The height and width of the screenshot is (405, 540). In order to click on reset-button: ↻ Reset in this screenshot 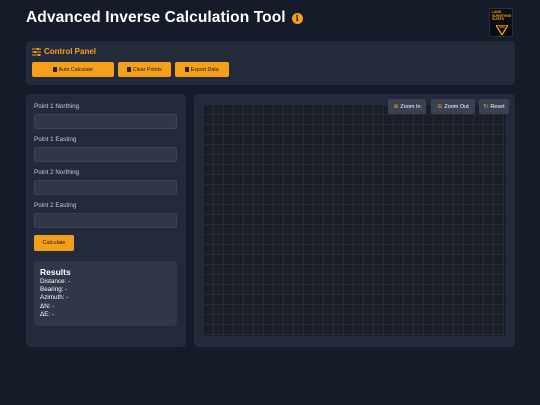, I will do `click(494, 106)`.